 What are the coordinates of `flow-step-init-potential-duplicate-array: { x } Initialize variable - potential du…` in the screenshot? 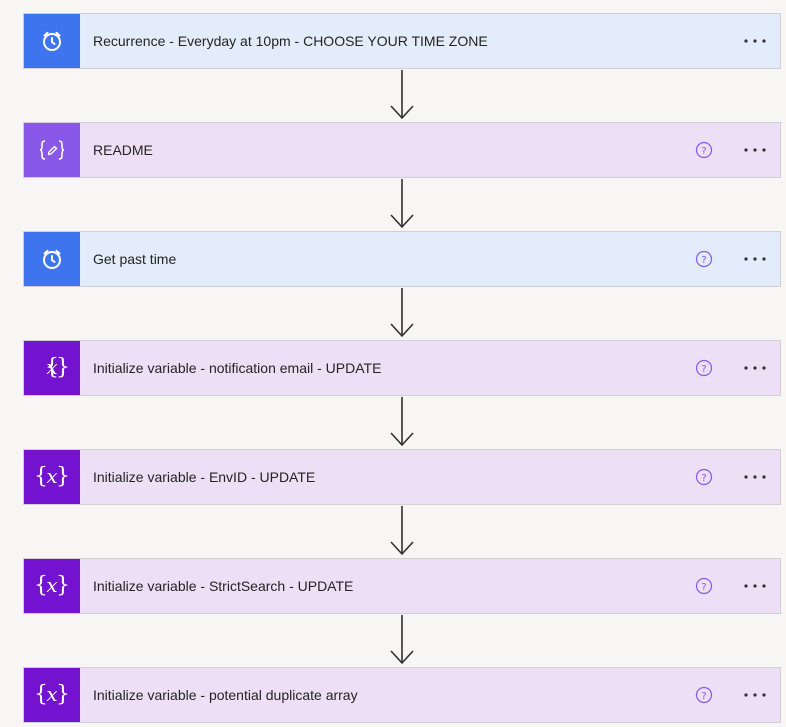 It's located at (402, 695).